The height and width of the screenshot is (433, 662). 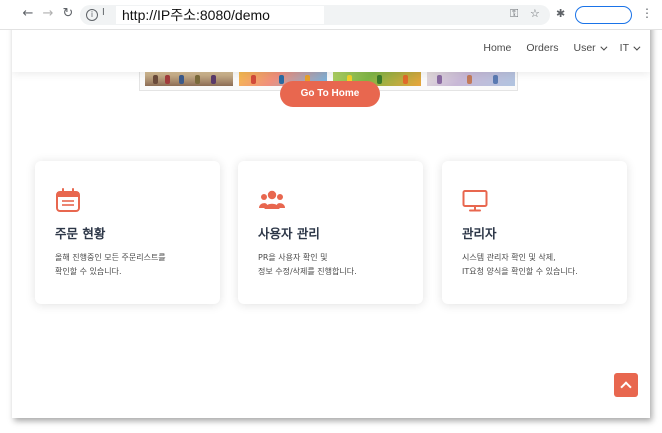 What do you see at coordinates (48, 14) in the screenshot?
I see `forward-arrow-icon: →` at bounding box center [48, 14].